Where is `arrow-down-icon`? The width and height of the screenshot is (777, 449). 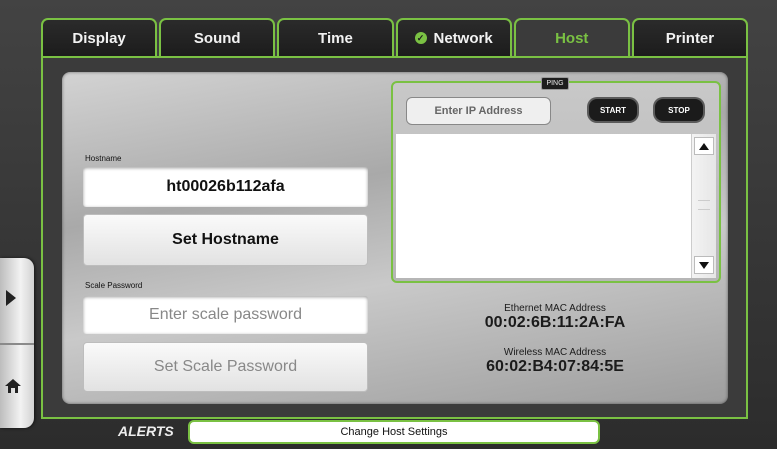
arrow-down-icon is located at coordinates (704, 265).